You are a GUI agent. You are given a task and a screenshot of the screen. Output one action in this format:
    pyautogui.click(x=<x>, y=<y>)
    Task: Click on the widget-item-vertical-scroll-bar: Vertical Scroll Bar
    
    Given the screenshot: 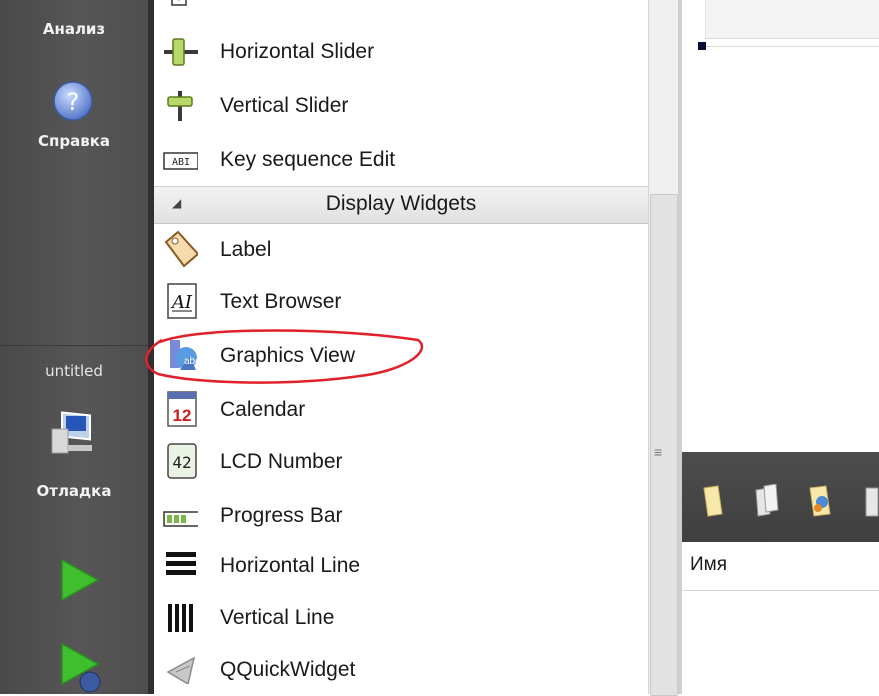 What is the action you would take?
    pyautogui.click(x=401, y=9)
    